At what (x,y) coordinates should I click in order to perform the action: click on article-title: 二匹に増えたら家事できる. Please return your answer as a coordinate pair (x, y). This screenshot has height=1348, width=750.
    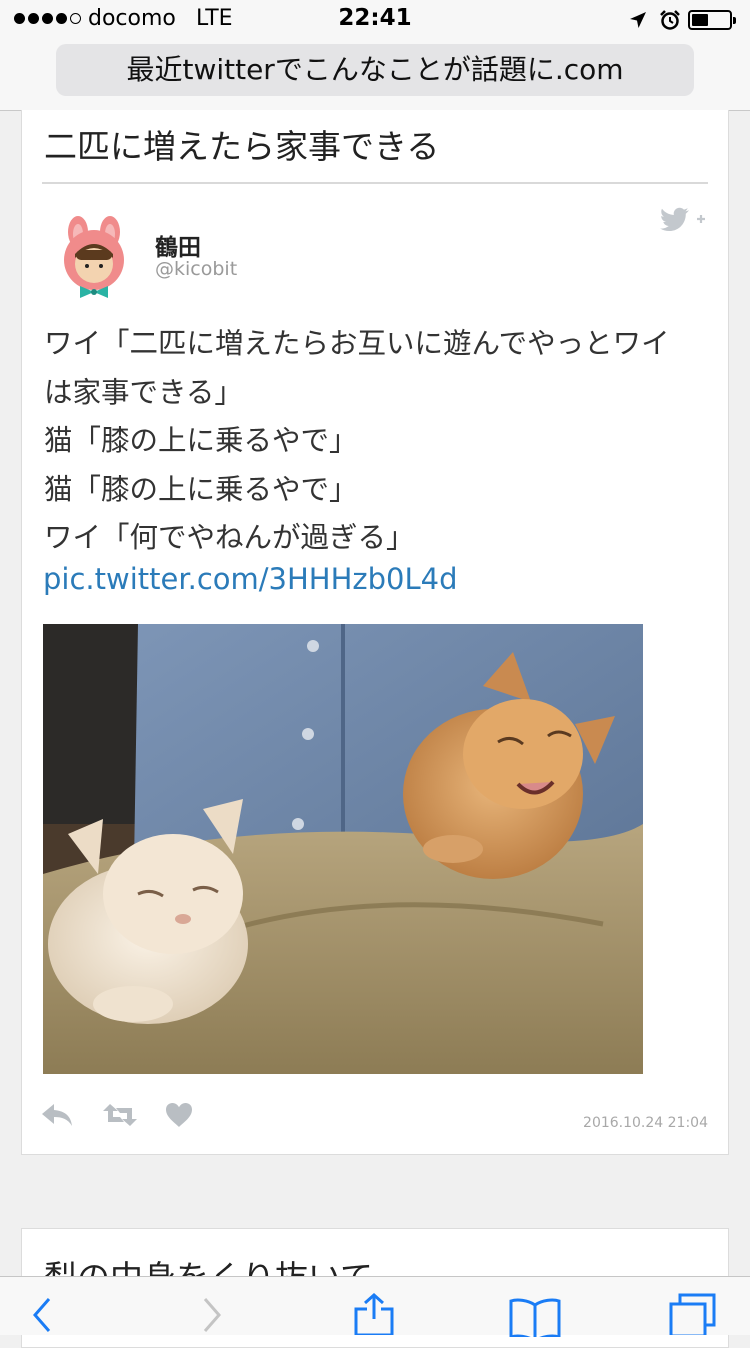
    Looking at the image, I should click on (242, 146).